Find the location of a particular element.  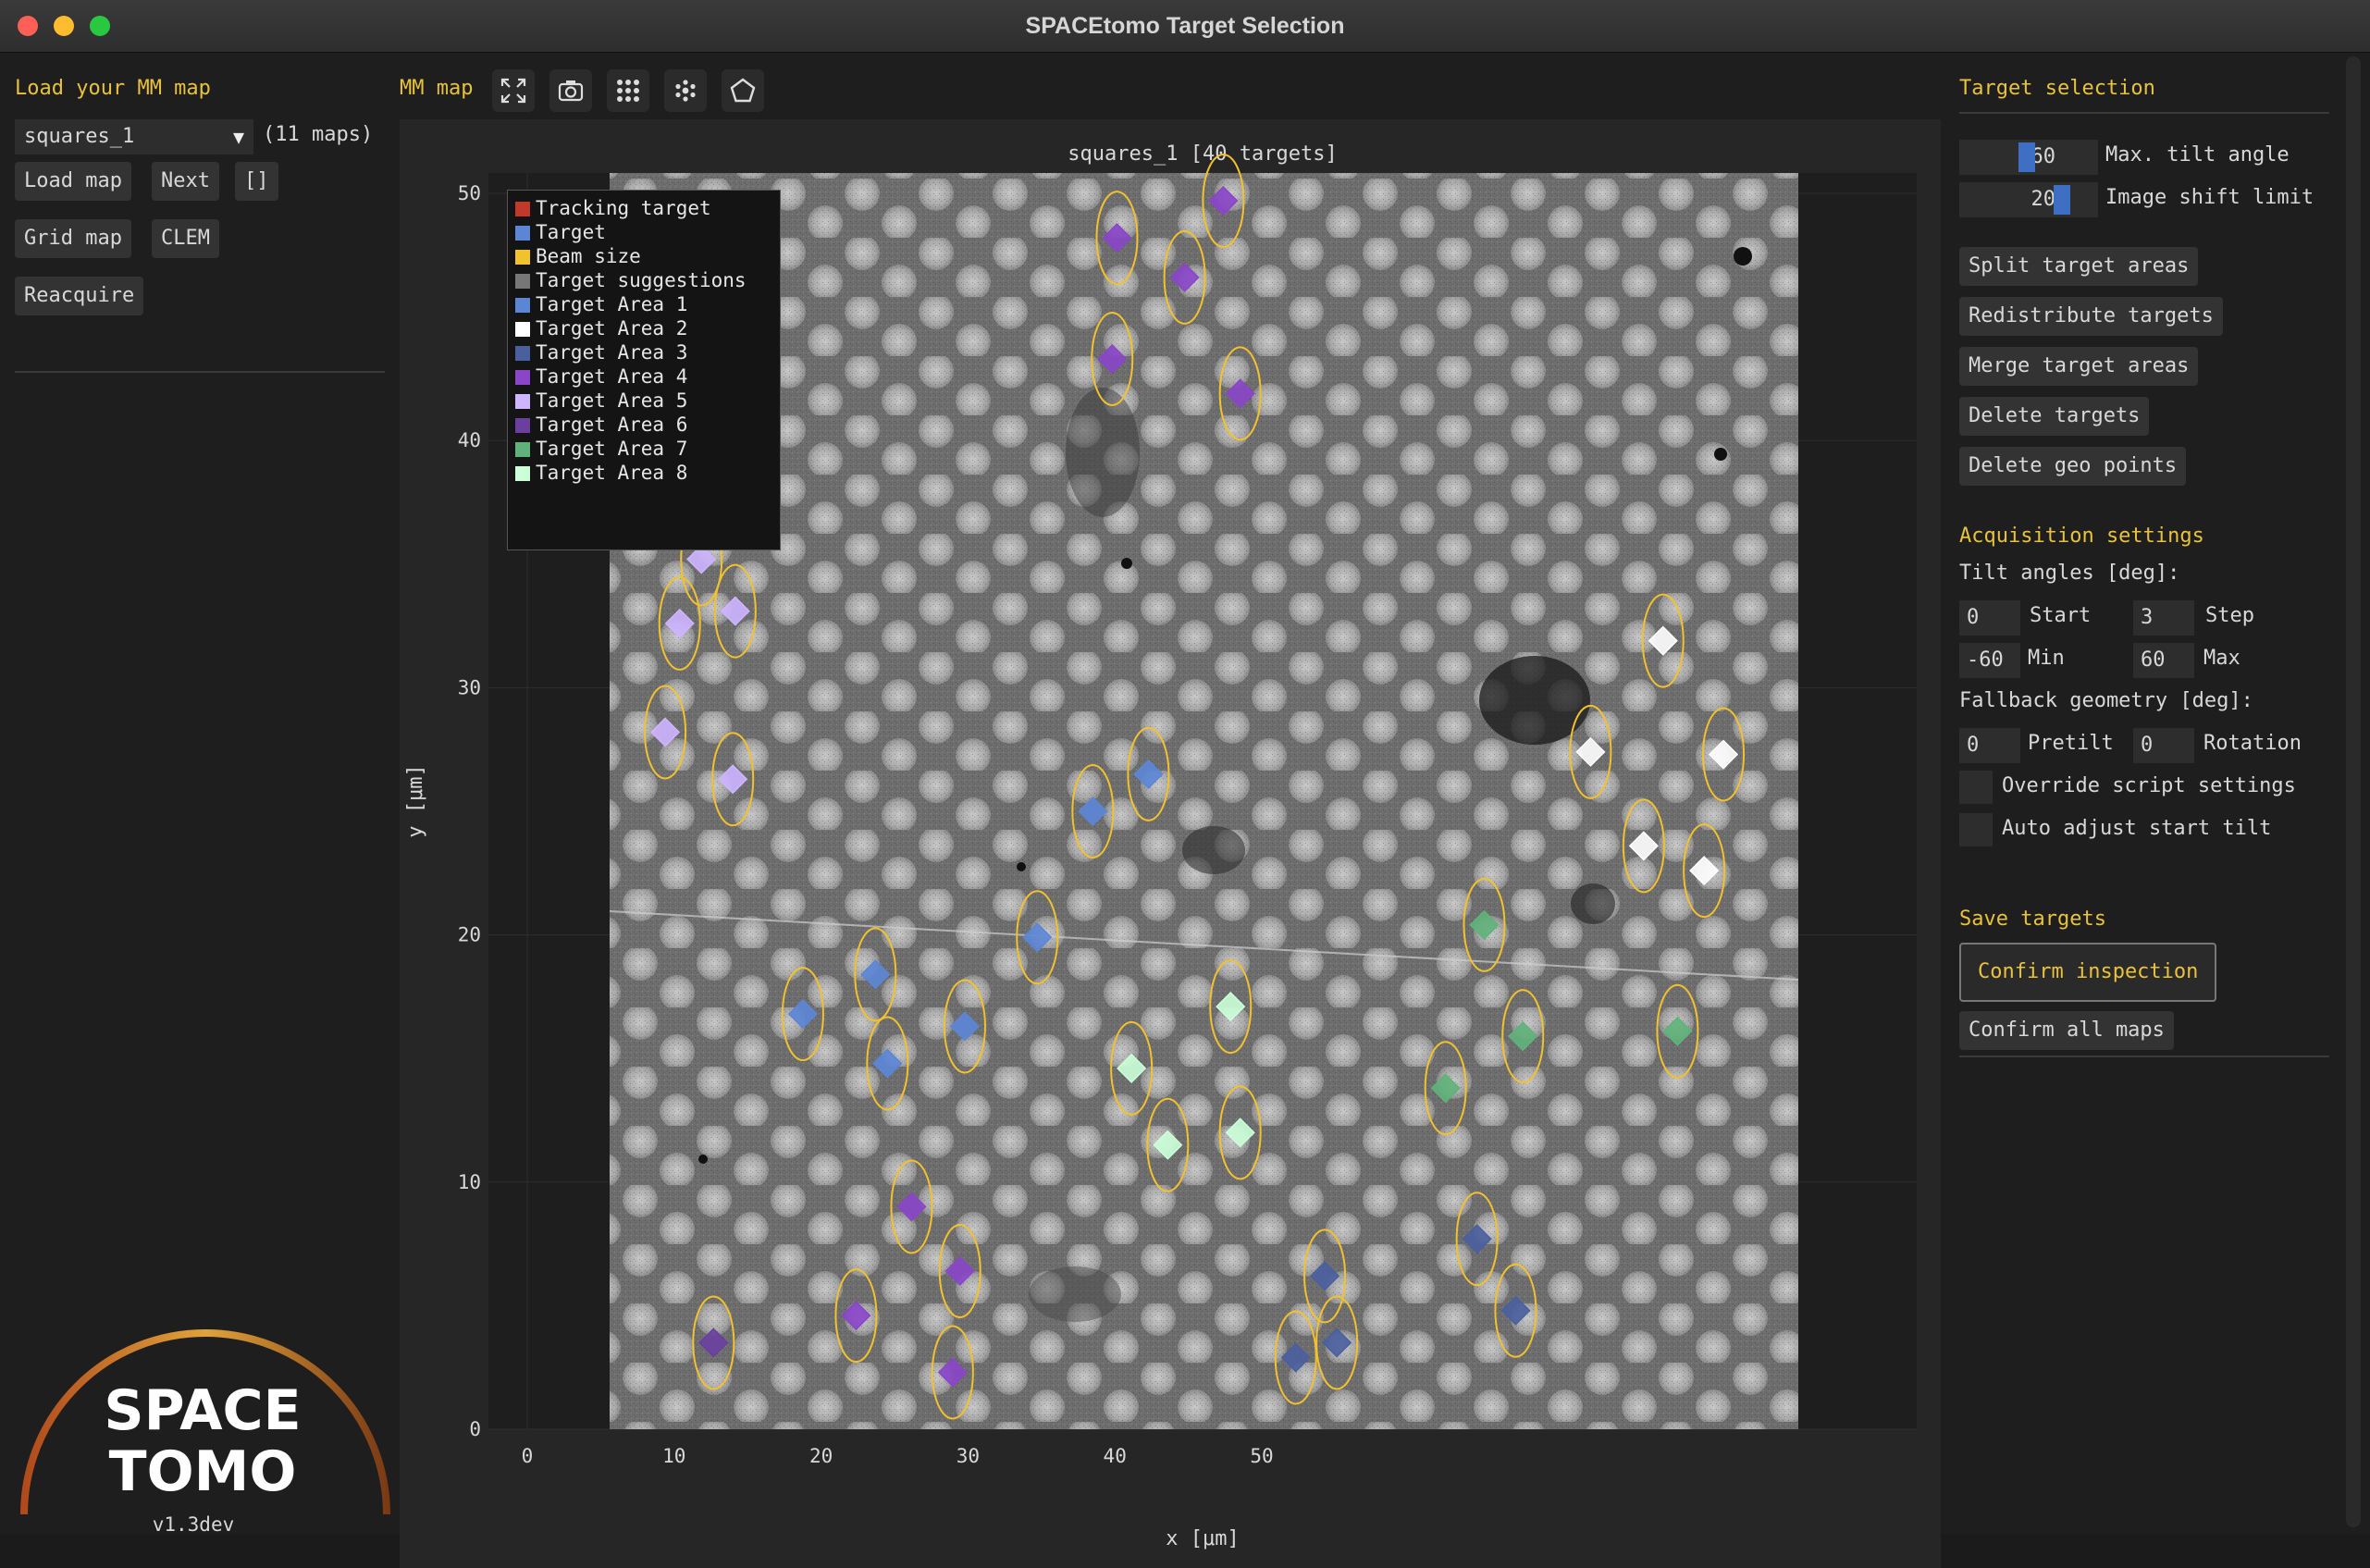

window-title: SPACEtomo Target Selection is located at coordinates (1185, 26).